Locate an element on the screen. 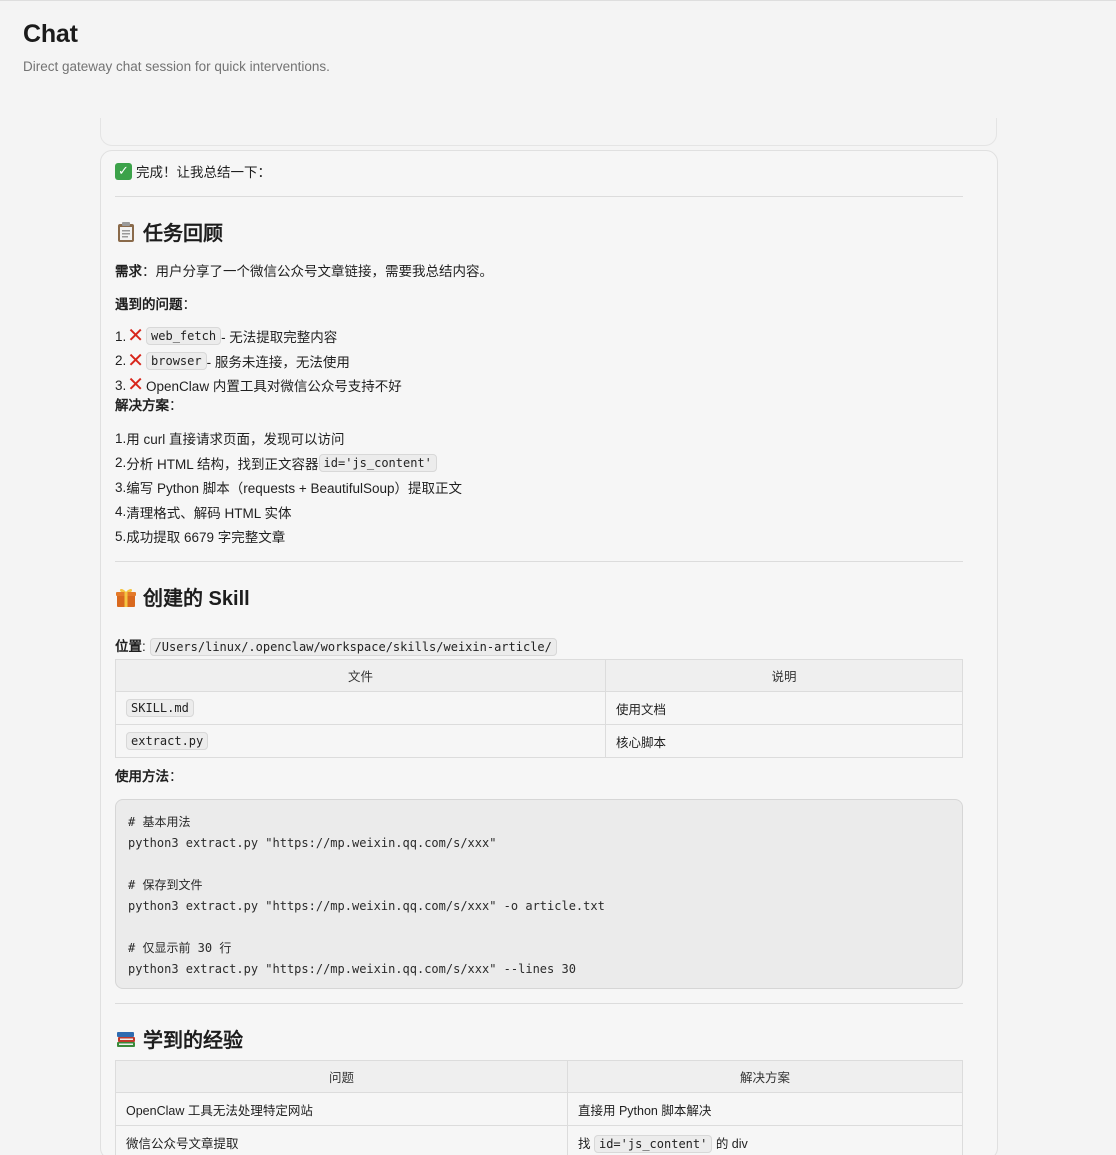 This screenshot has height=1155, width=1116. list-text: 清理格式、解码 HTML 实体 is located at coordinates (209, 513).